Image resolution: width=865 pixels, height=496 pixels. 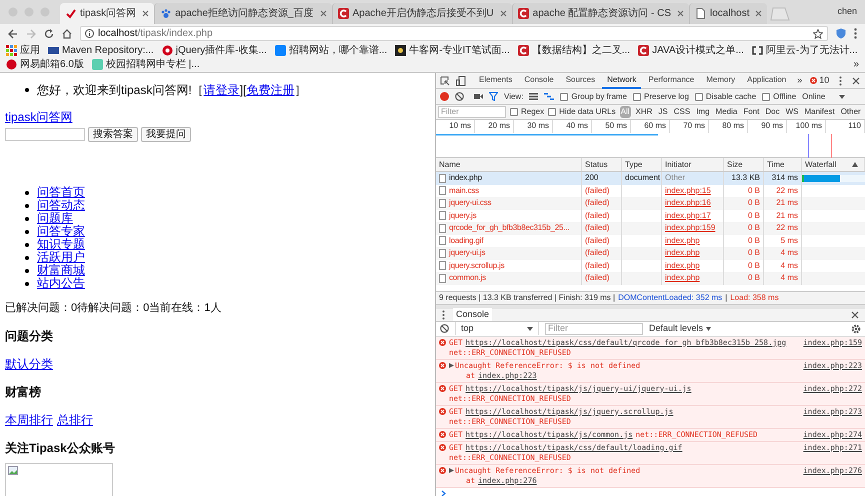 I want to click on link: 默认分类, so click(x=29, y=363).